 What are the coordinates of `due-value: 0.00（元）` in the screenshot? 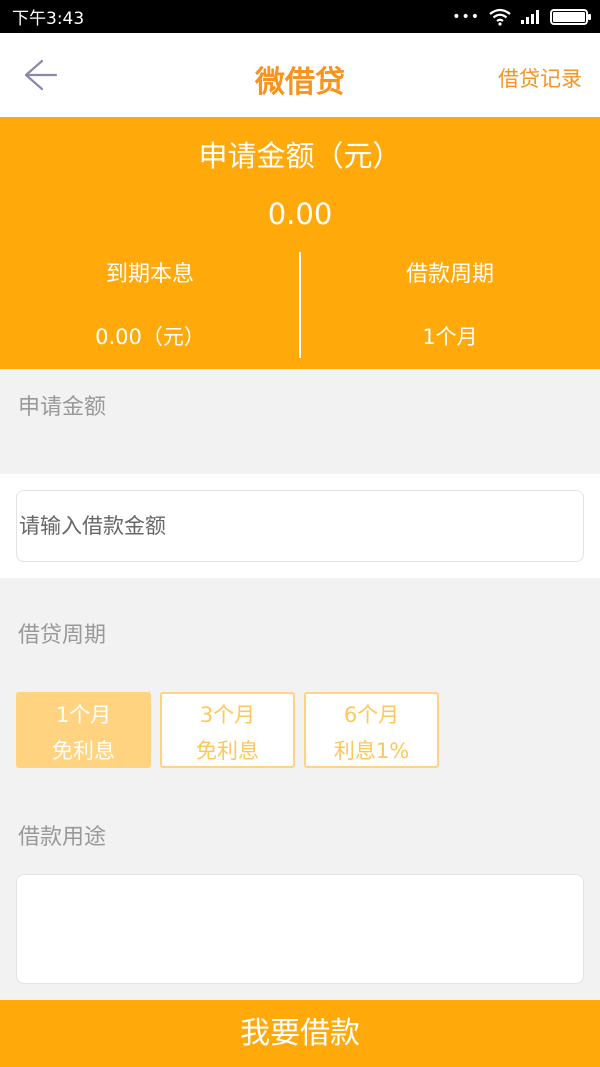 It's located at (150, 337).